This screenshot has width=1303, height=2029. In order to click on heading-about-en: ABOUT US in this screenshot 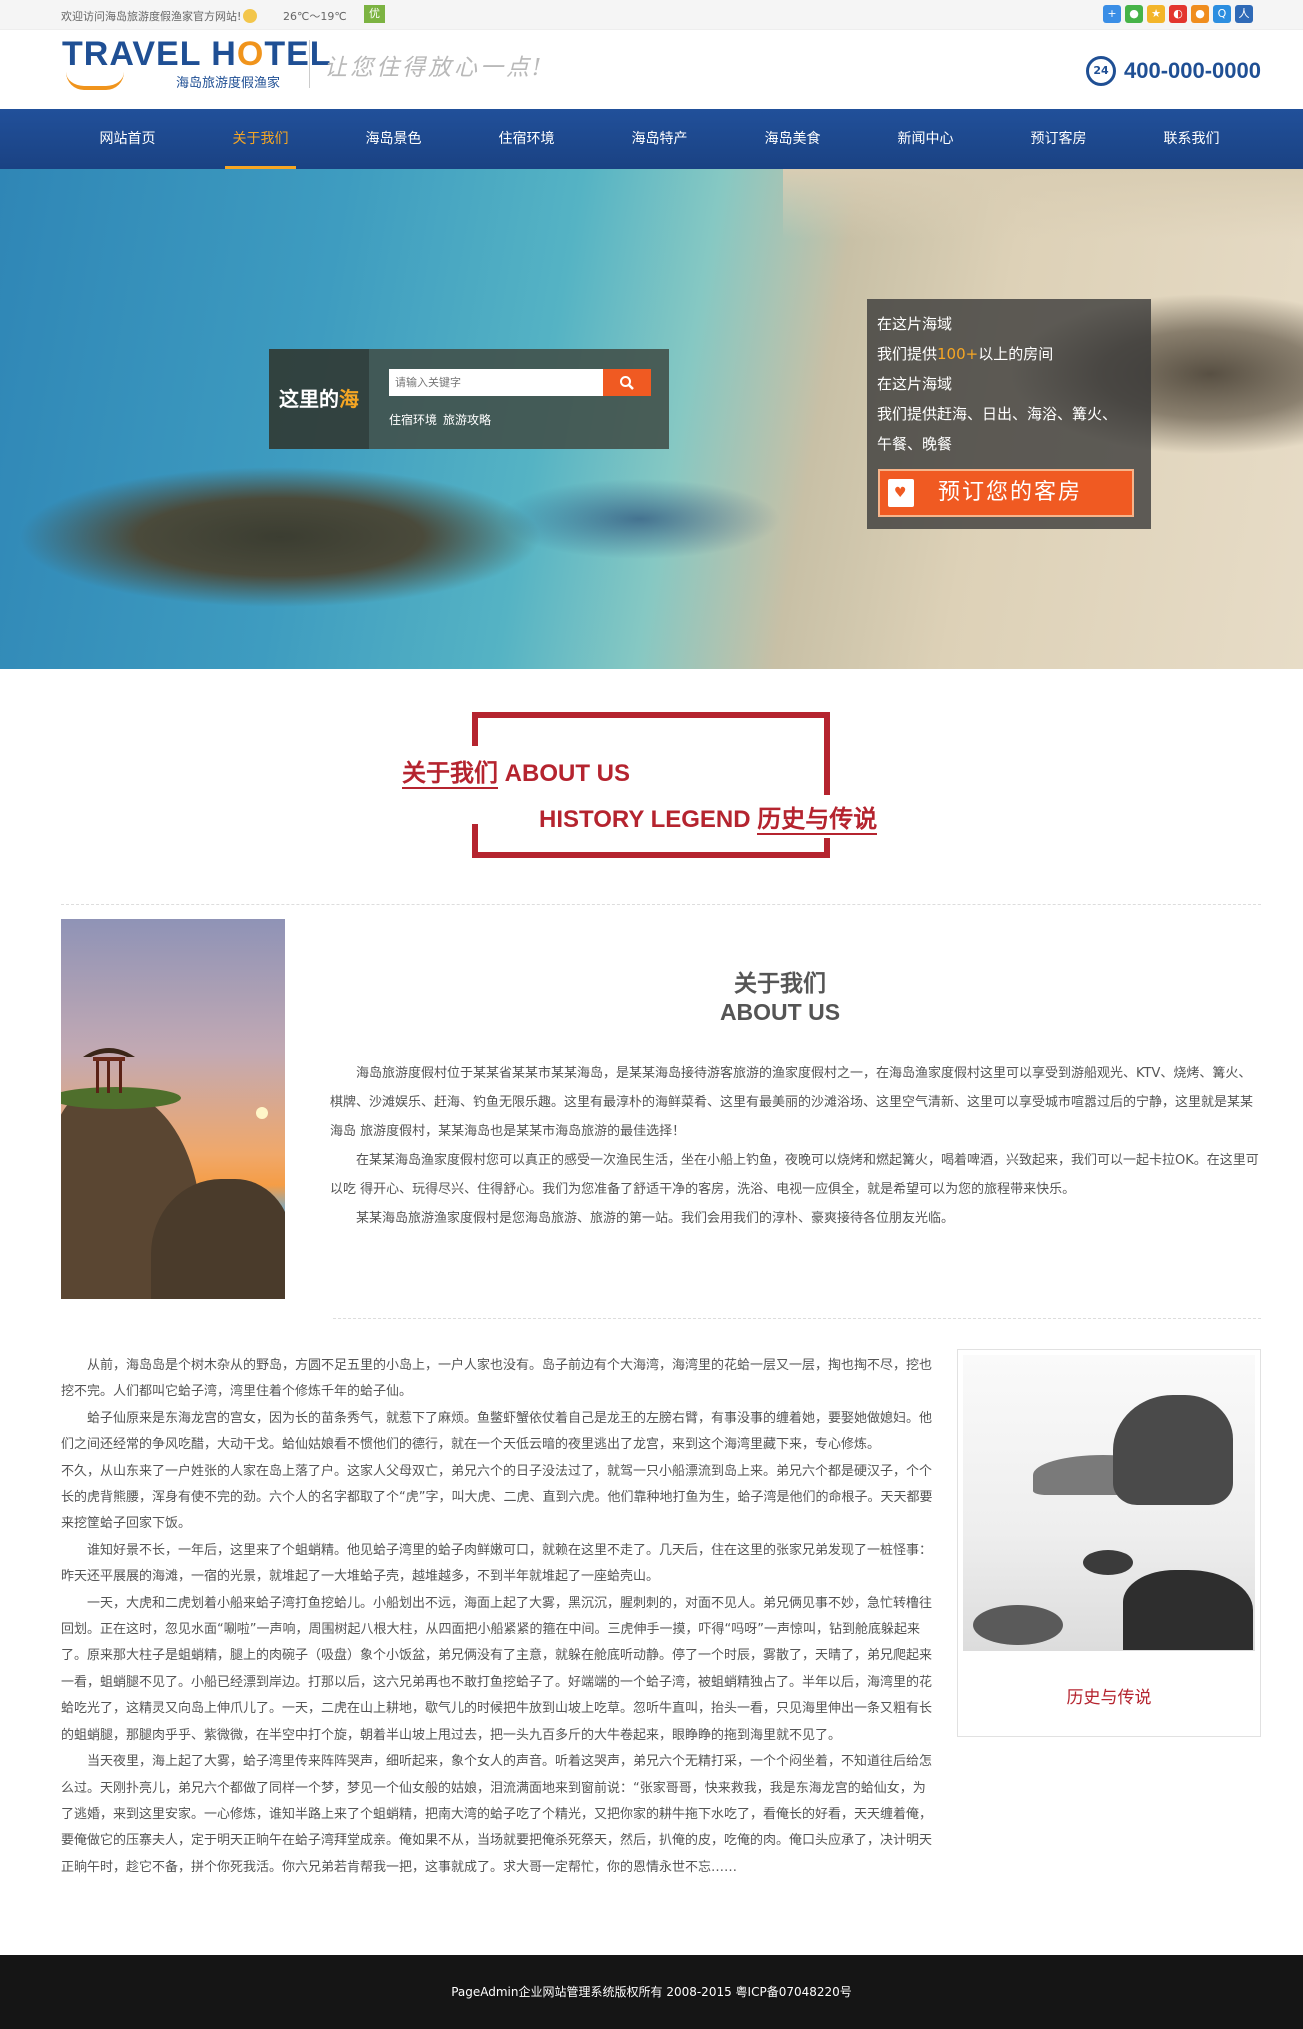, I will do `click(564, 773)`.